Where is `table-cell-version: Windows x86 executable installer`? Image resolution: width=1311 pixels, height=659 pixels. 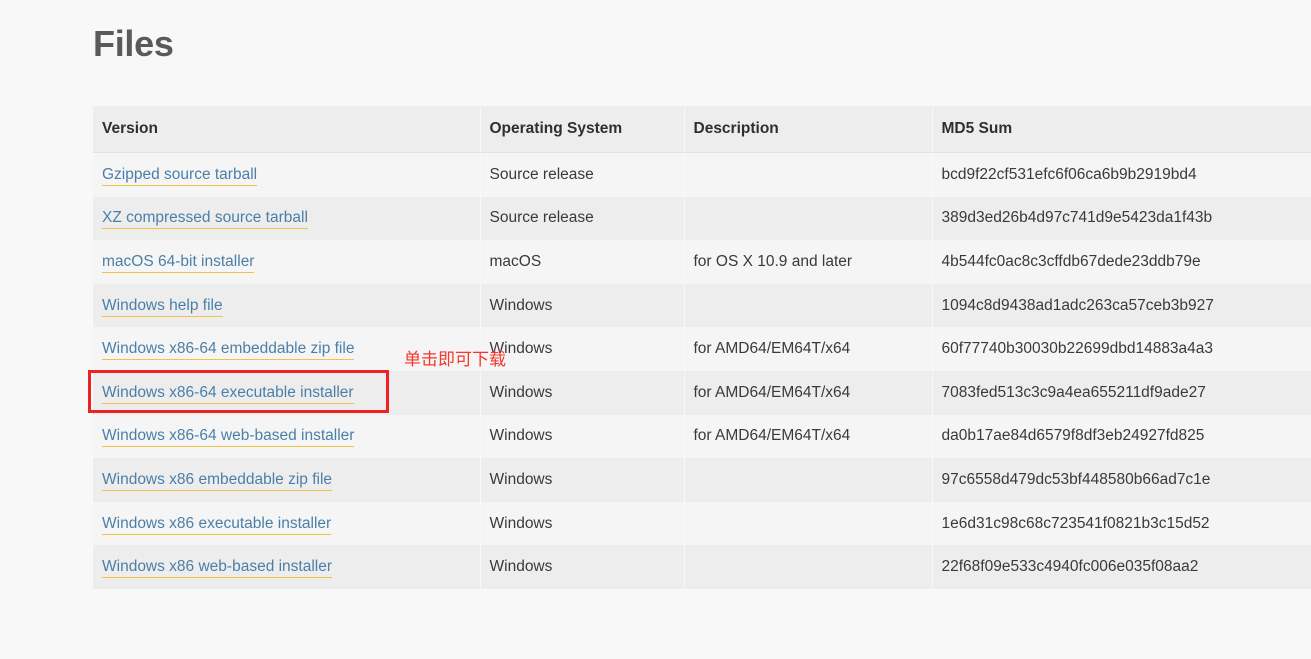
table-cell-version: Windows x86 executable installer is located at coordinates (287, 523).